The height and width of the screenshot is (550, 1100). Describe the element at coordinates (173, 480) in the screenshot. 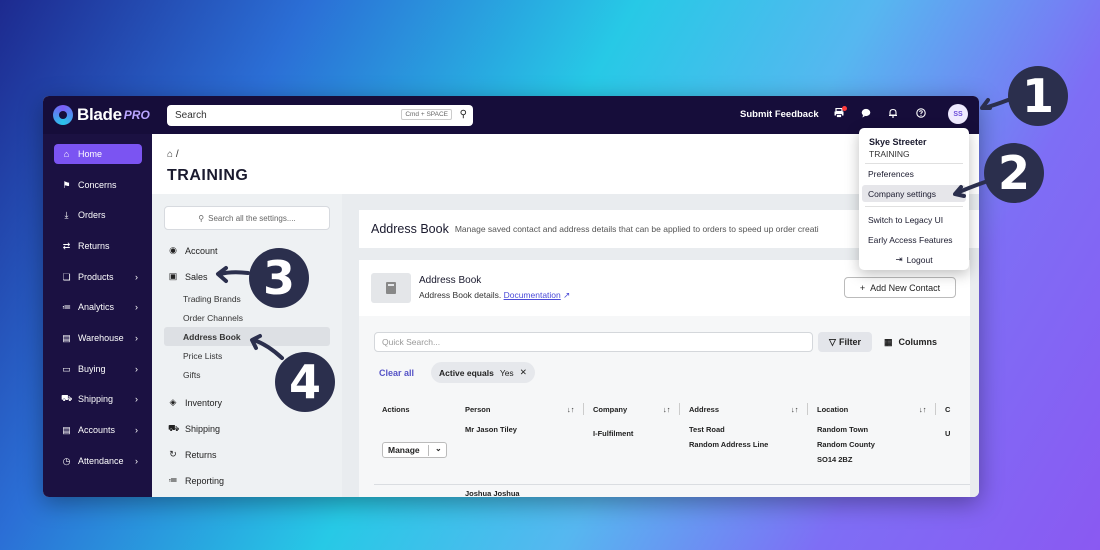

I see `chart-icon: ≔` at that location.